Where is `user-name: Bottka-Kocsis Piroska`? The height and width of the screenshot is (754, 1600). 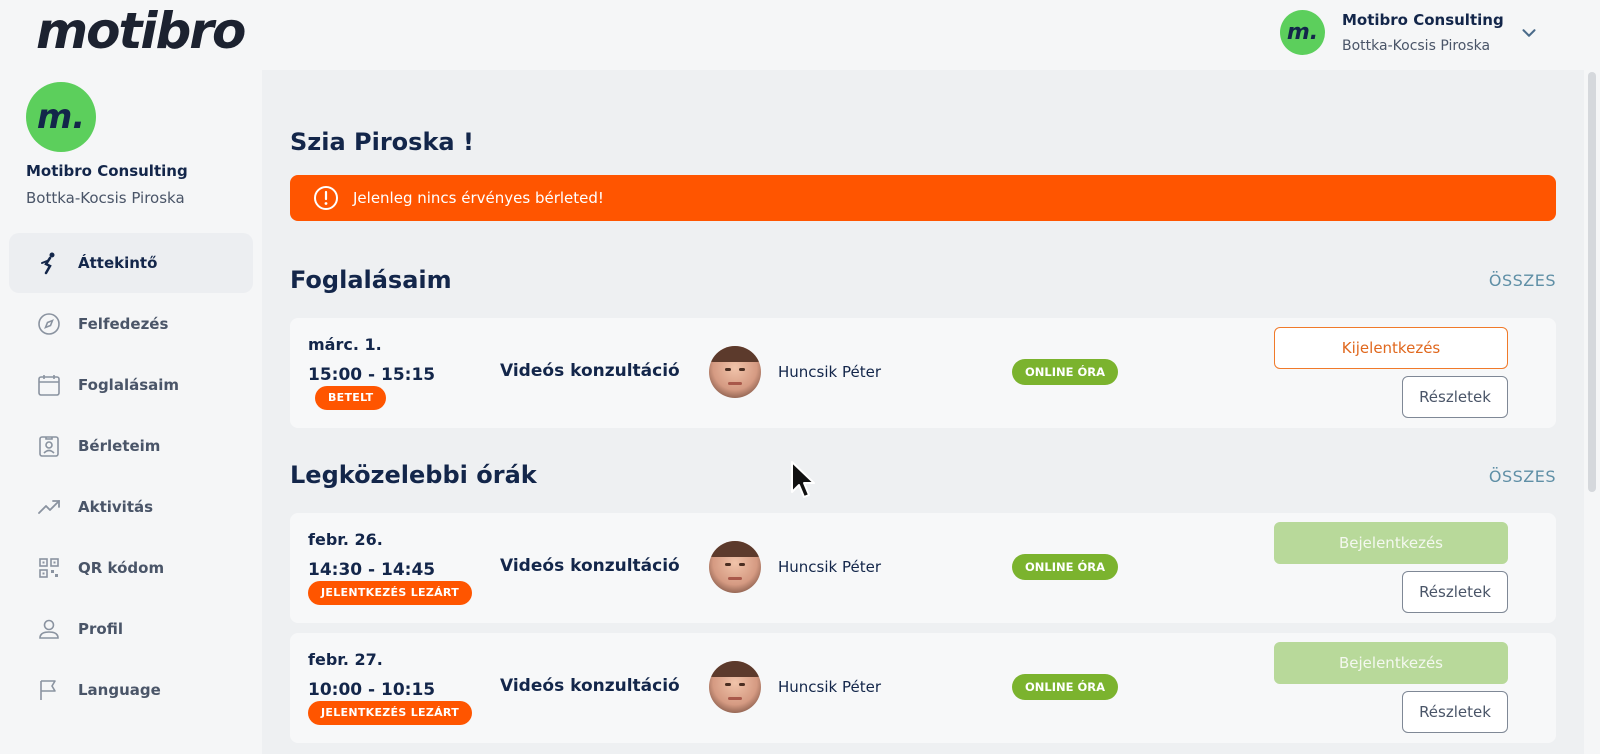 user-name: Bottka-Kocsis Piroska is located at coordinates (1416, 46).